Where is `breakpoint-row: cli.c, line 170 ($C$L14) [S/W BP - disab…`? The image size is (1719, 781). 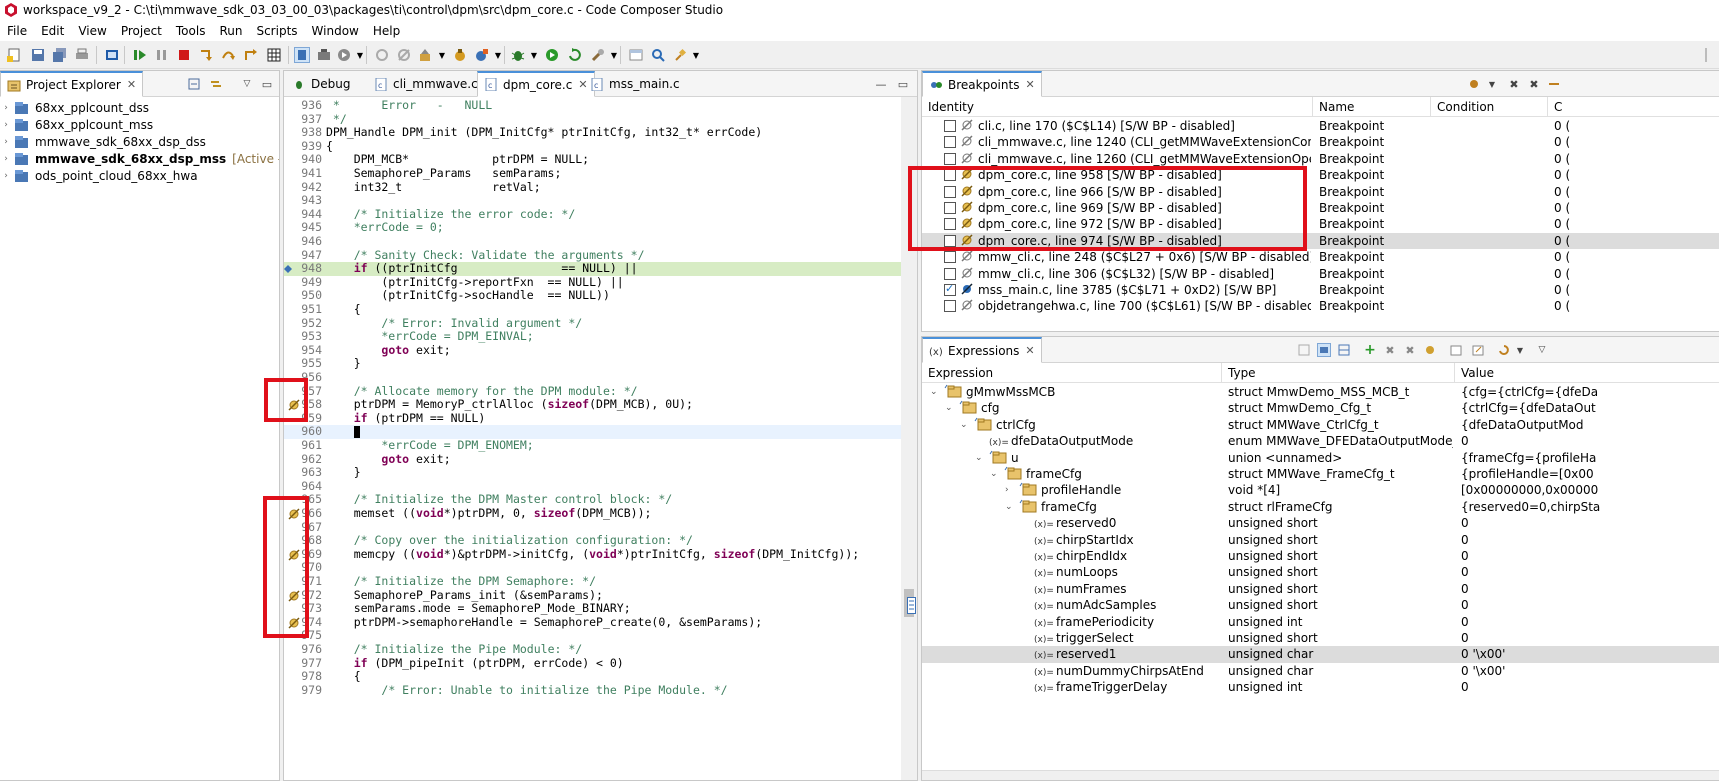
breakpoint-row: cli.c, line 170 ($C$L14) [S/W BP - disab… is located at coordinates (1320, 126).